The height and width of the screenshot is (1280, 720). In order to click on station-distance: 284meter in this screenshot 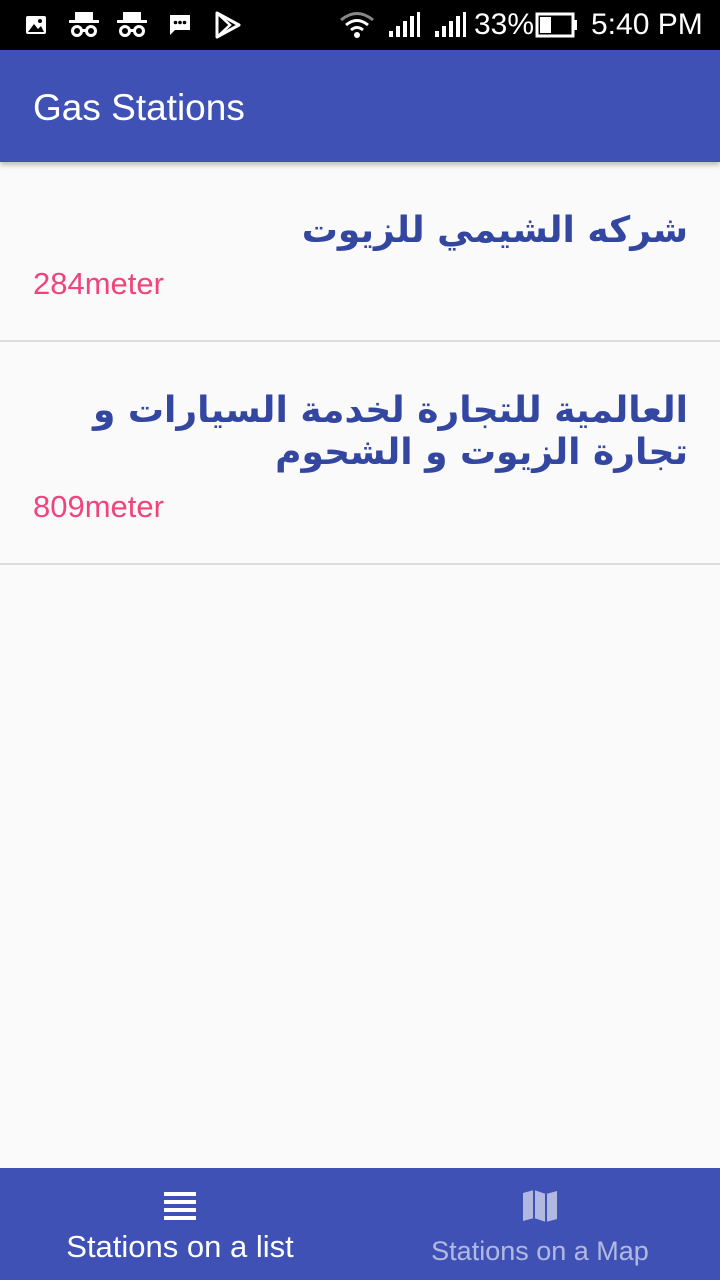, I will do `click(98, 283)`.